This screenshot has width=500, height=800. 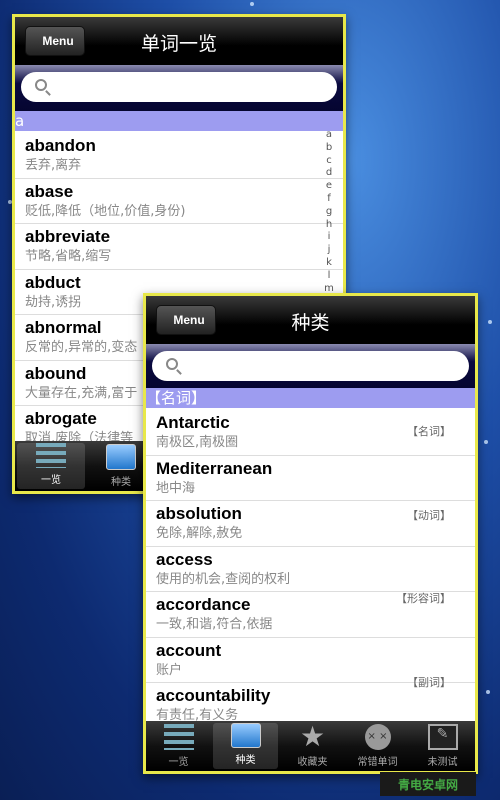 What do you see at coordinates (199, 533) in the screenshot?
I see `meaning-text: 免除,解除,赦免` at bounding box center [199, 533].